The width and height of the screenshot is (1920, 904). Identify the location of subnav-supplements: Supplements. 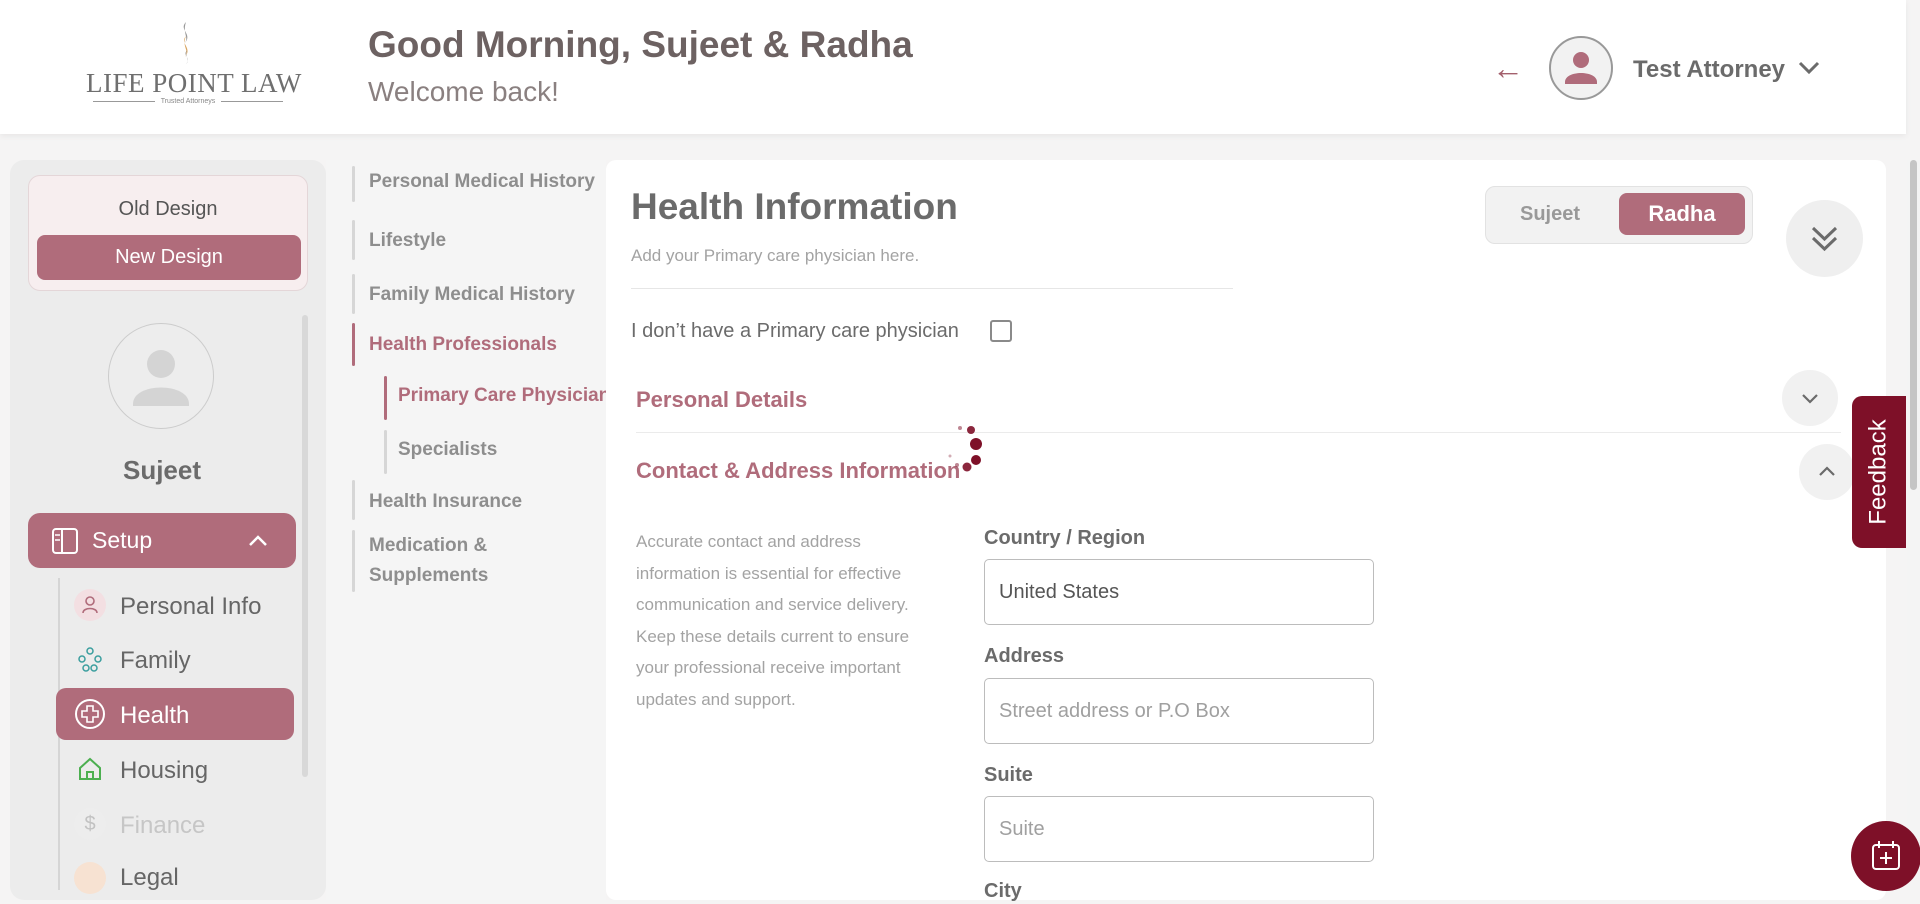
(428, 576).